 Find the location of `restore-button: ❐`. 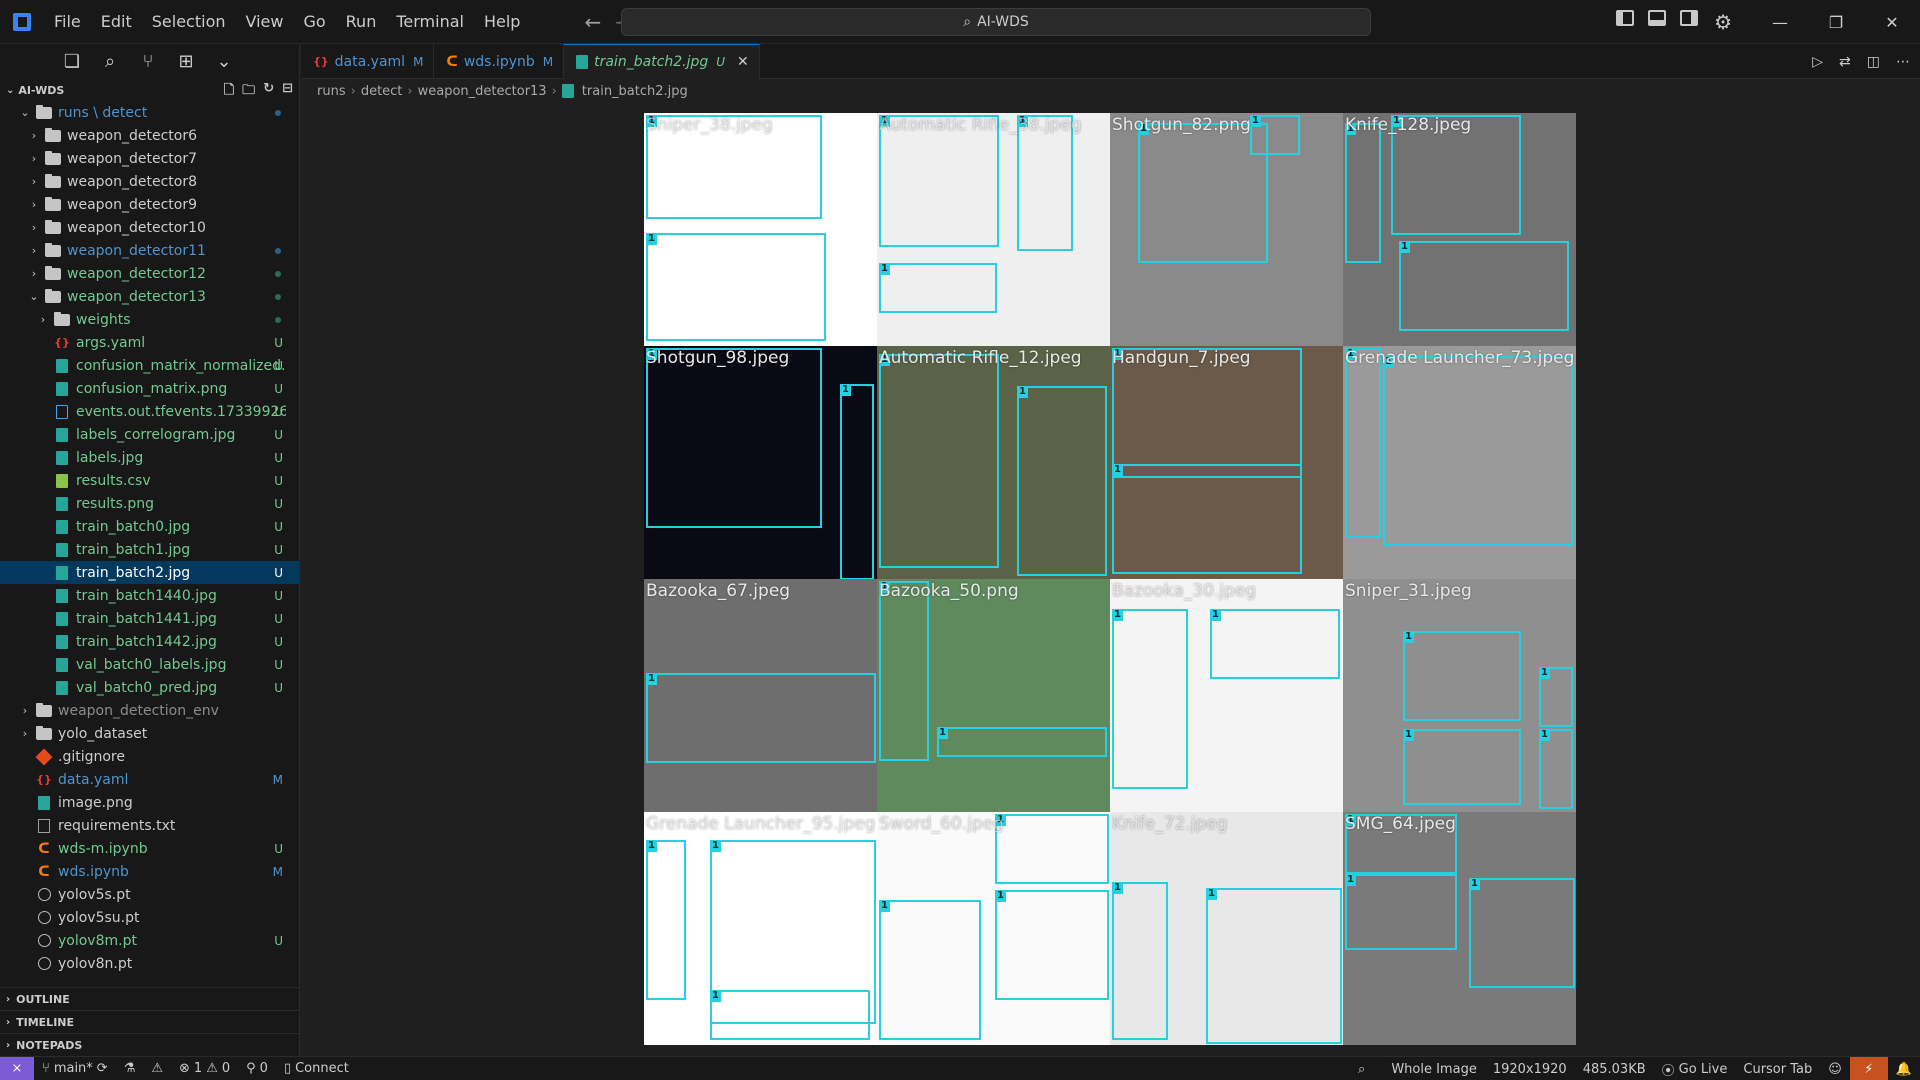

restore-button: ❐ is located at coordinates (1836, 22).